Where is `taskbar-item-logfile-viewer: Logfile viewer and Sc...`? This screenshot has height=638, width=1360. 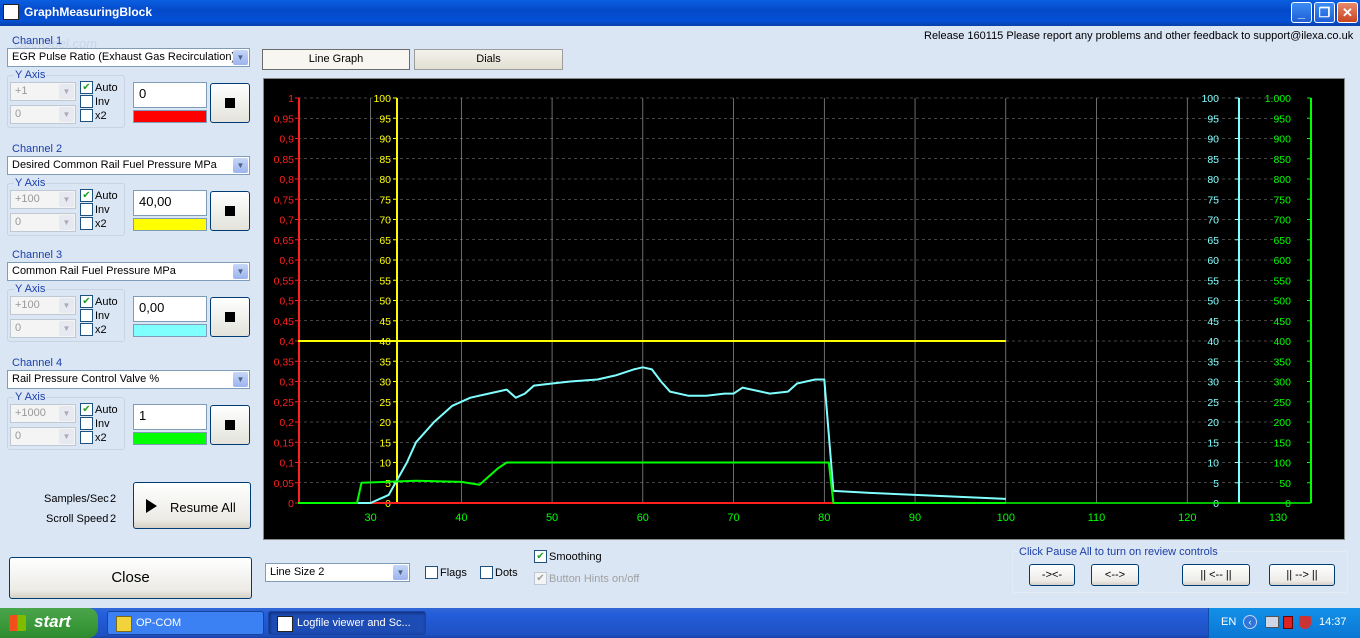
taskbar-item-logfile-viewer: Logfile viewer and Sc... is located at coordinates (347, 623).